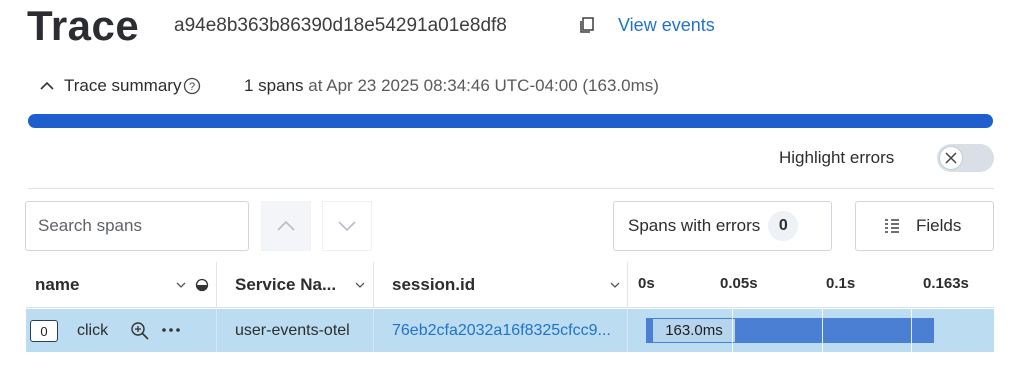 The height and width of the screenshot is (388, 1024). Describe the element at coordinates (965, 158) in the screenshot. I see `highlight-errors-toggle` at that location.